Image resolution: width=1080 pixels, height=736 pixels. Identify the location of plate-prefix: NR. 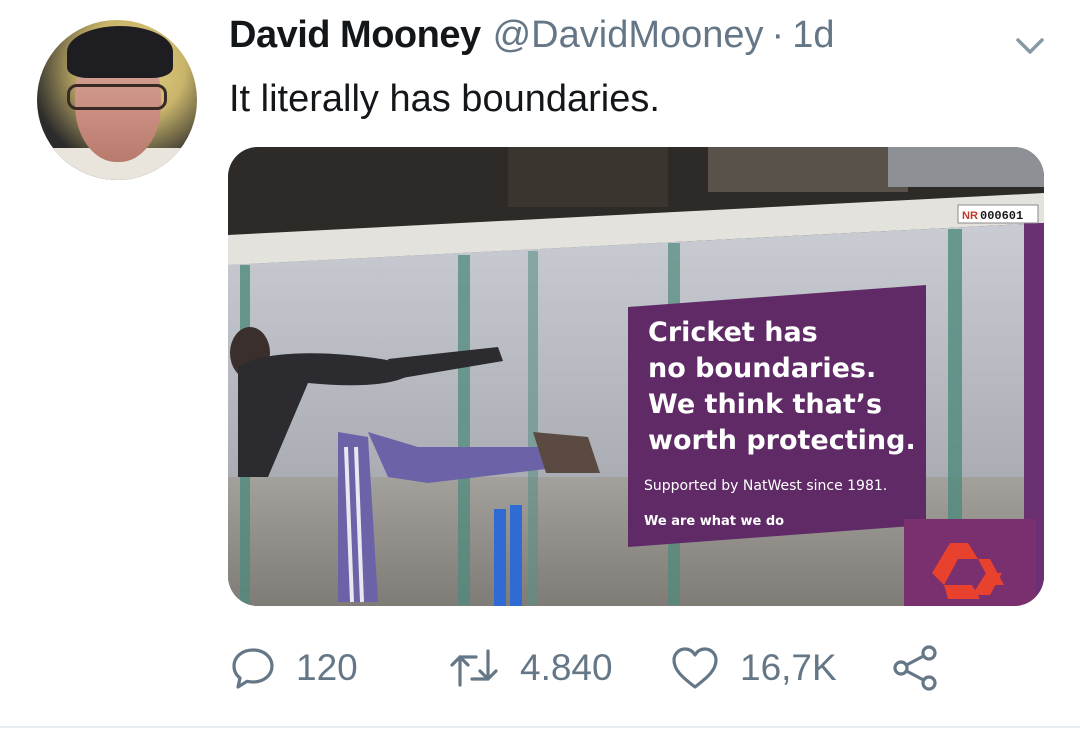
(970, 216).